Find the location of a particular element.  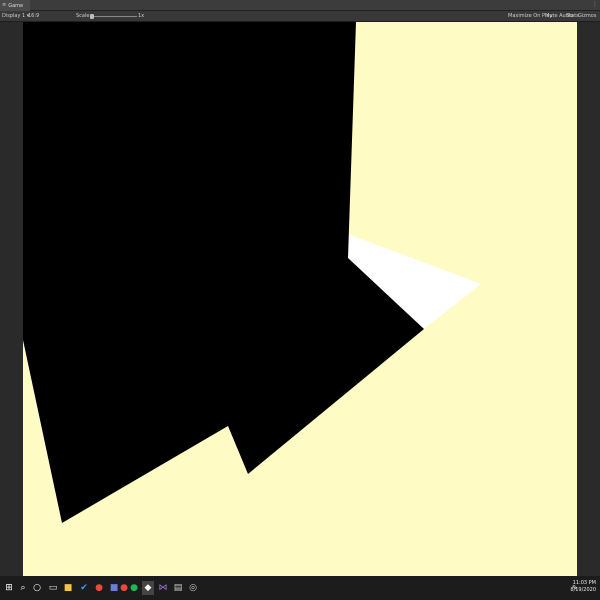

spotify-icon: ● is located at coordinates (134, 588).